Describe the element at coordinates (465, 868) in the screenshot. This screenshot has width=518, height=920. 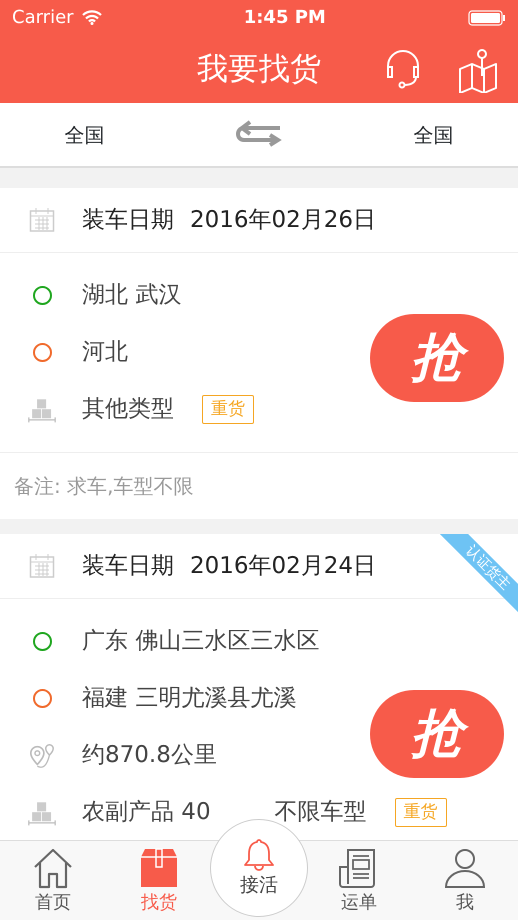
I see `person-icon` at that location.